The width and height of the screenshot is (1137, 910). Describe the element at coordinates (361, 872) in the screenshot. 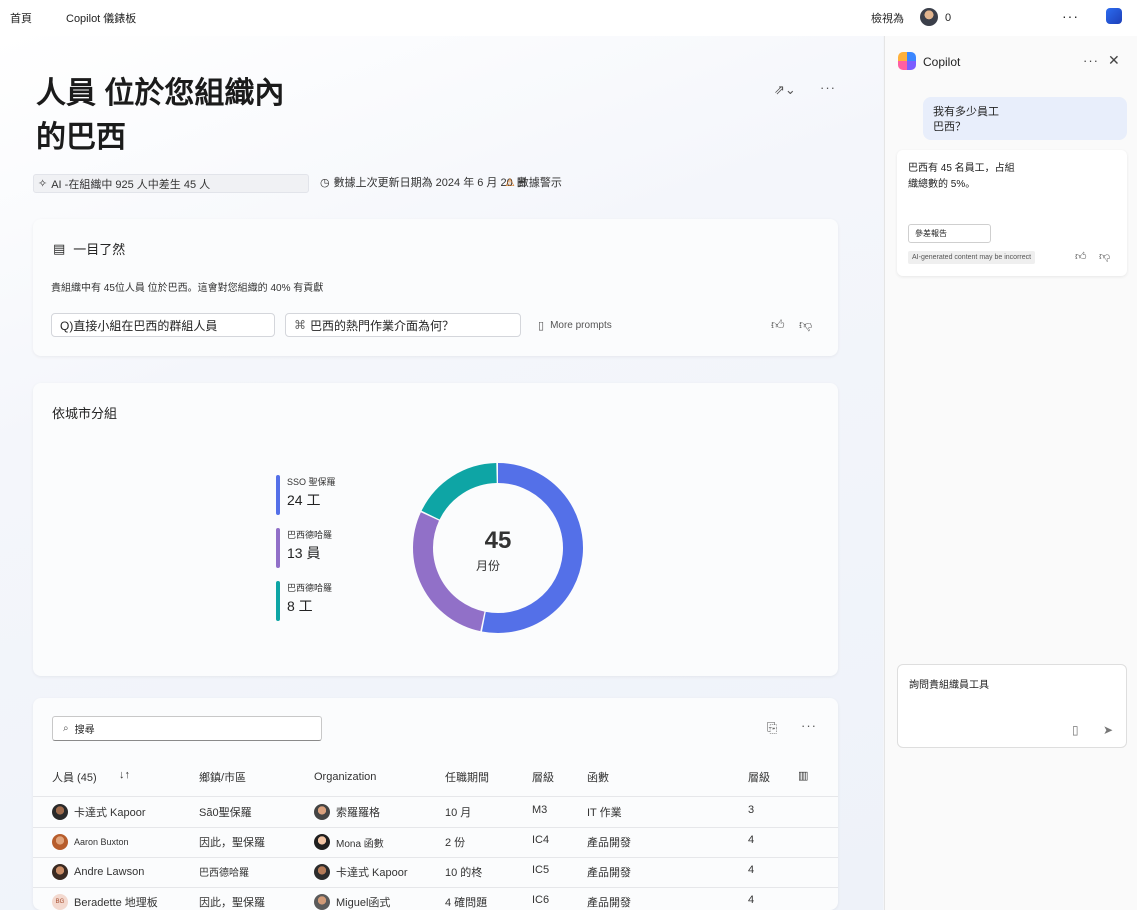

I see `org-cell: 卡達式 Kapoor` at that location.